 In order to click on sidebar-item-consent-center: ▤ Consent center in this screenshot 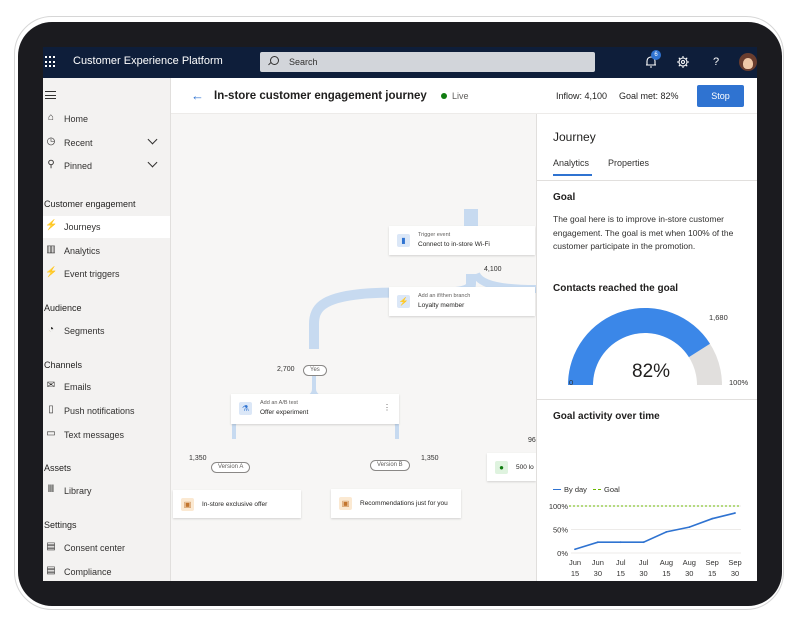, I will do `click(106, 548)`.